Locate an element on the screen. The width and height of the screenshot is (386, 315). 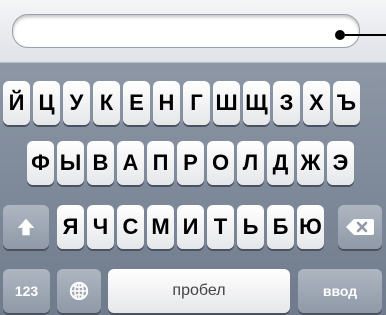
key-1-10: З is located at coordinates (286, 103).